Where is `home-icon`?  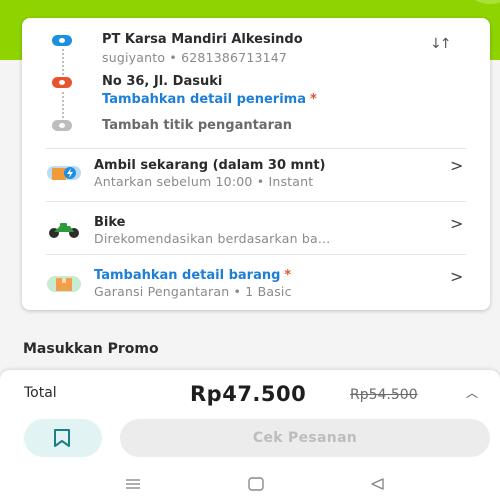 home-icon is located at coordinates (256, 484).